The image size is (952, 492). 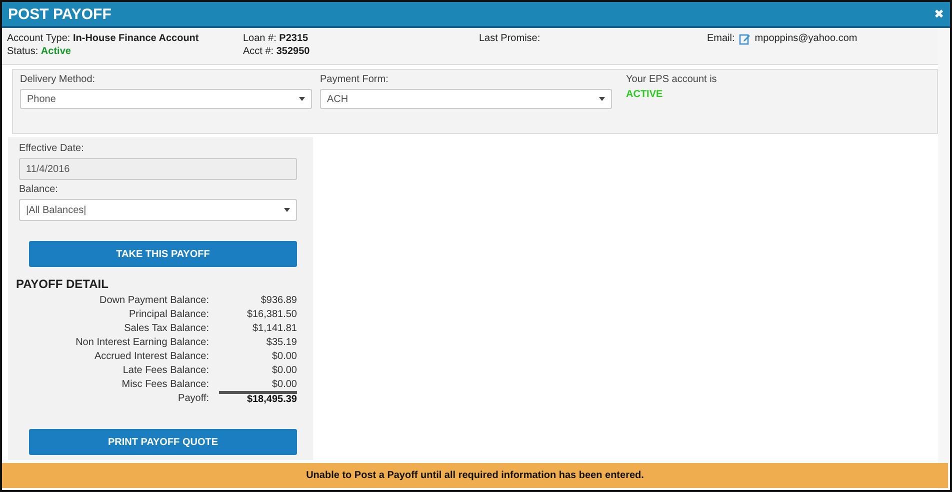 What do you see at coordinates (466, 99) in the screenshot?
I see `payment-form-select: ACH` at bounding box center [466, 99].